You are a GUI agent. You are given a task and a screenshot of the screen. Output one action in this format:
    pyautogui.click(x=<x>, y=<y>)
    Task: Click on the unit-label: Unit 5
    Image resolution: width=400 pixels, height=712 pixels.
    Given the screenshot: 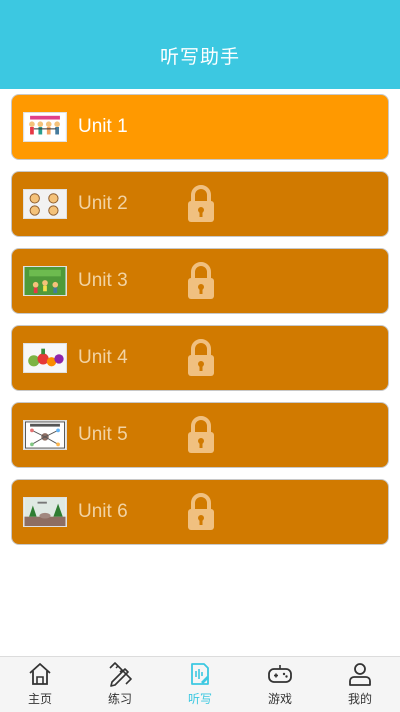 What is the action you would take?
    pyautogui.click(x=103, y=434)
    